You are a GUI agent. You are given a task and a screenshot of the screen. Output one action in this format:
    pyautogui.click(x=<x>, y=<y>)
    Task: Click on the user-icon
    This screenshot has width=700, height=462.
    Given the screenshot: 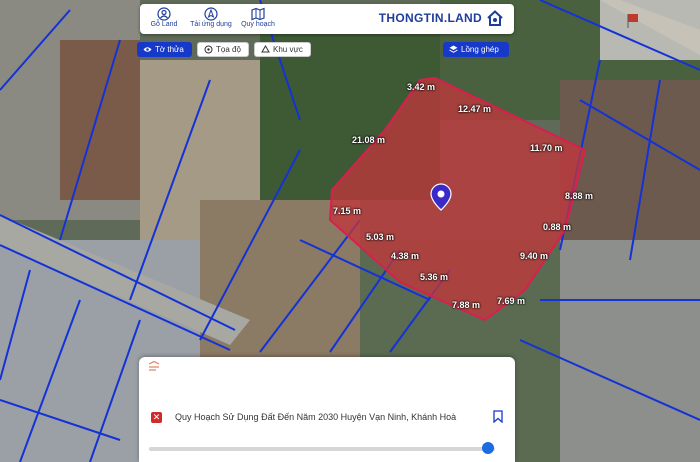 What is the action you would take?
    pyautogui.click(x=164, y=14)
    